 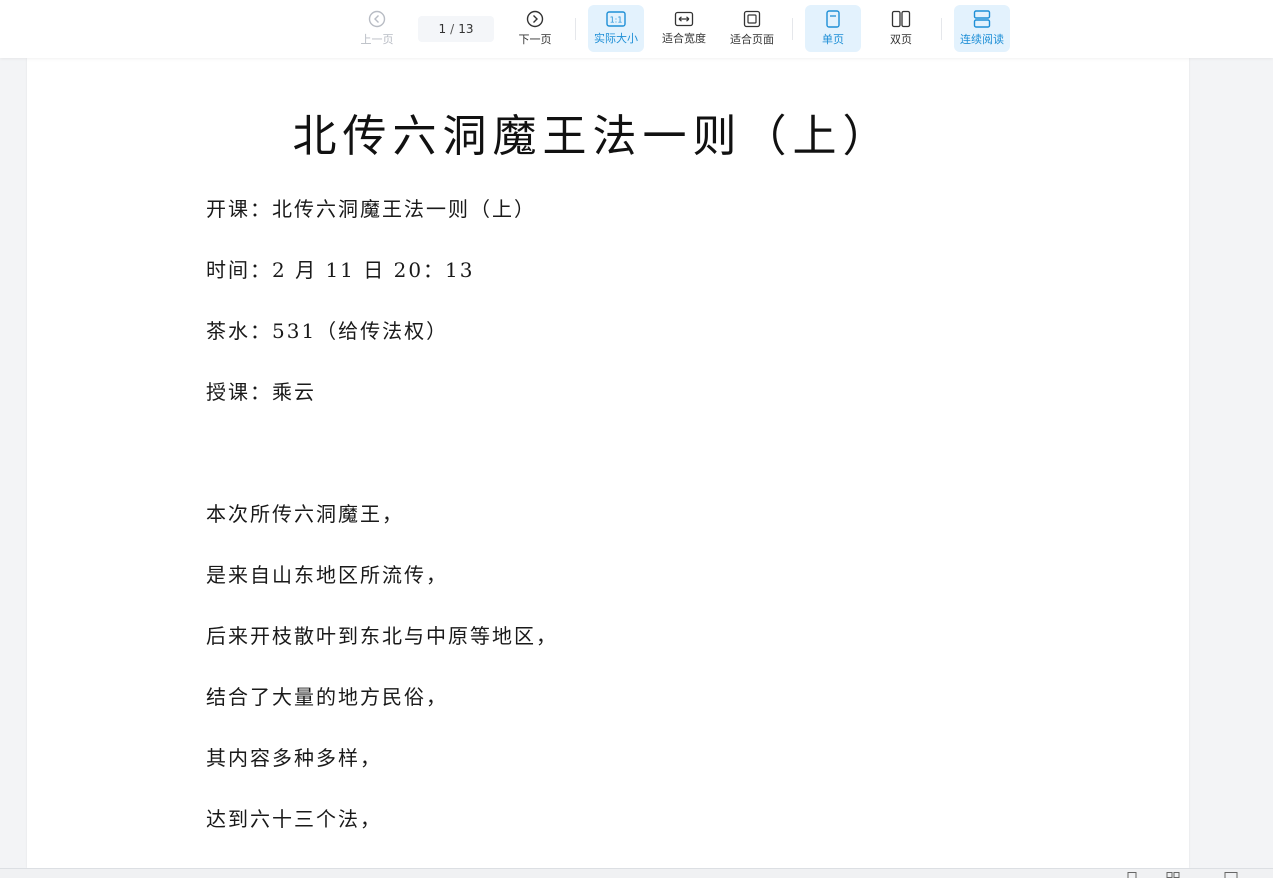 I want to click on prev-page-label: 上一页, so click(x=377, y=39).